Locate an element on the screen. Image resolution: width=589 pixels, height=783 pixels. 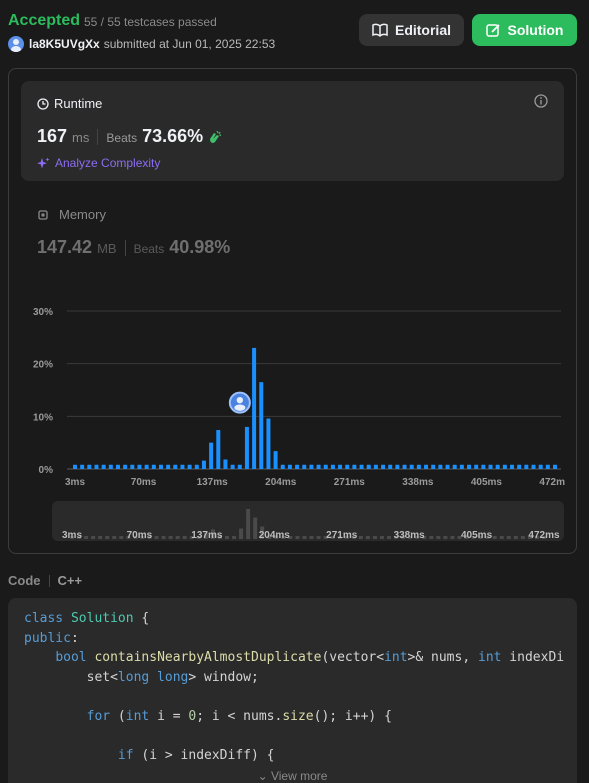
solution-label: Solution is located at coordinates (535, 30).